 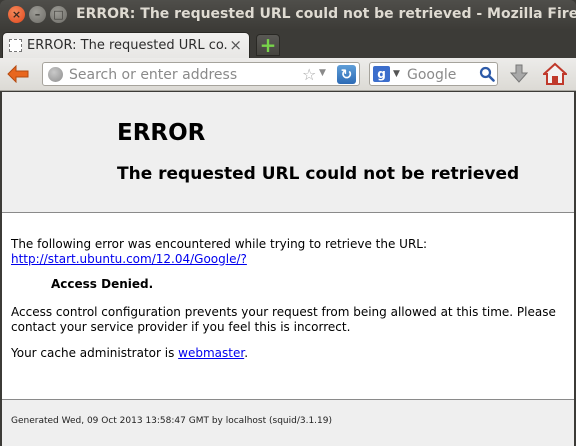 What do you see at coordinates (322, 73) in the screenshot?
I see `history-dropdown-icon: ▼` at bounding box center [322, 73].